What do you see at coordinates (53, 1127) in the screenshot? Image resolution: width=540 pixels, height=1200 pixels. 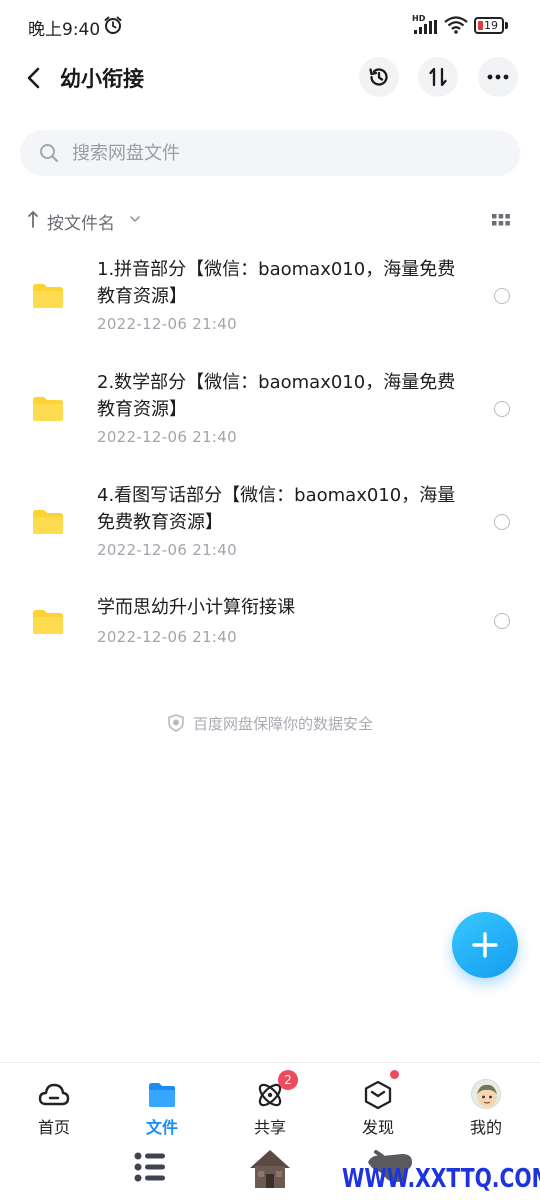 I see `nav-home-label: 首页` at bounding box center [53, 1127].